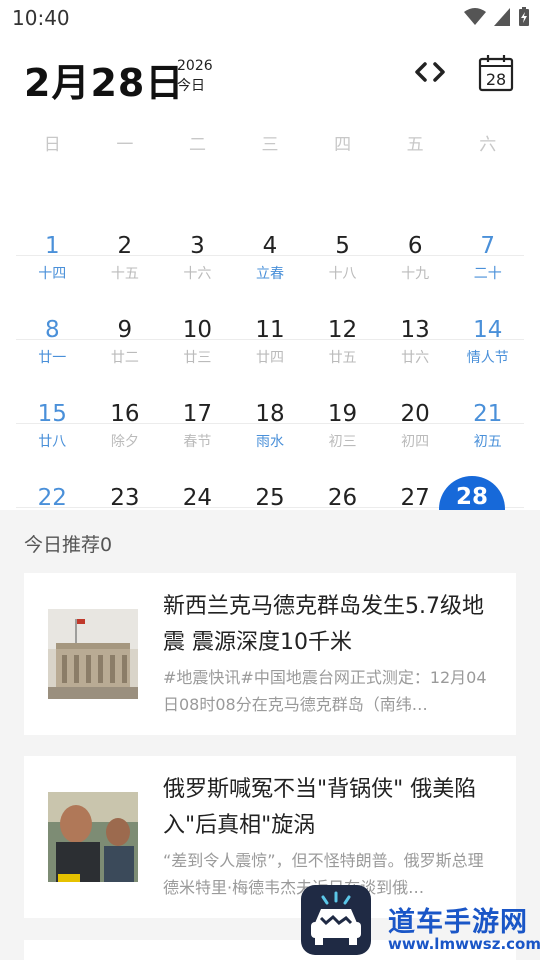 Image resolution: width=540 pixels, height=960 pixels. What do you see at coordinates (487, 274) in the screenshot?
I see `lunar-label: 二十` at bounding box center [487, 274].